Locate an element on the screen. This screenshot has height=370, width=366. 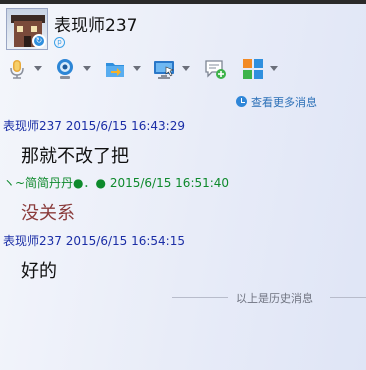
contact-name: 表现师237 is located at coordinates (95, 23).